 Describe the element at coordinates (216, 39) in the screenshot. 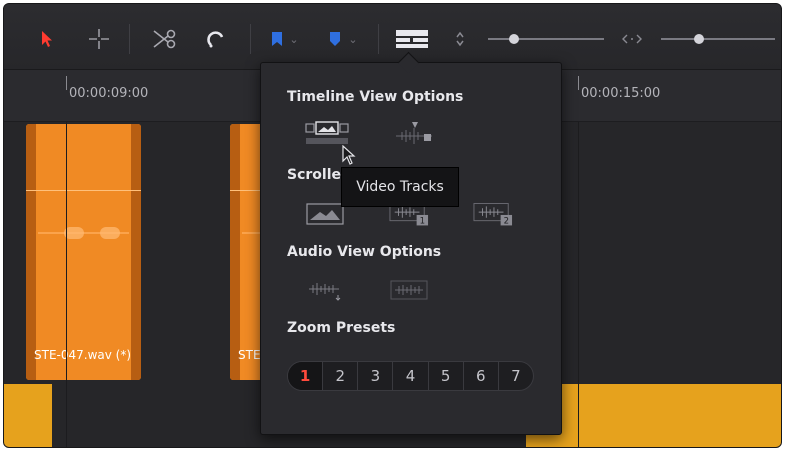

I see `snapping-magnet-icon` at that location.